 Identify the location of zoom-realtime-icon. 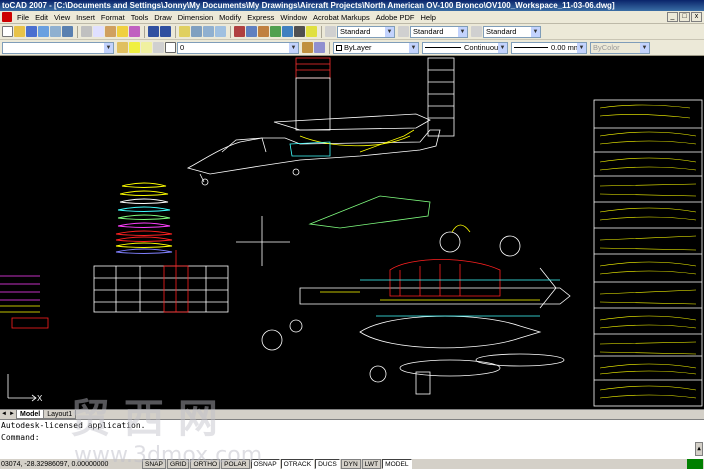
(196, 31).